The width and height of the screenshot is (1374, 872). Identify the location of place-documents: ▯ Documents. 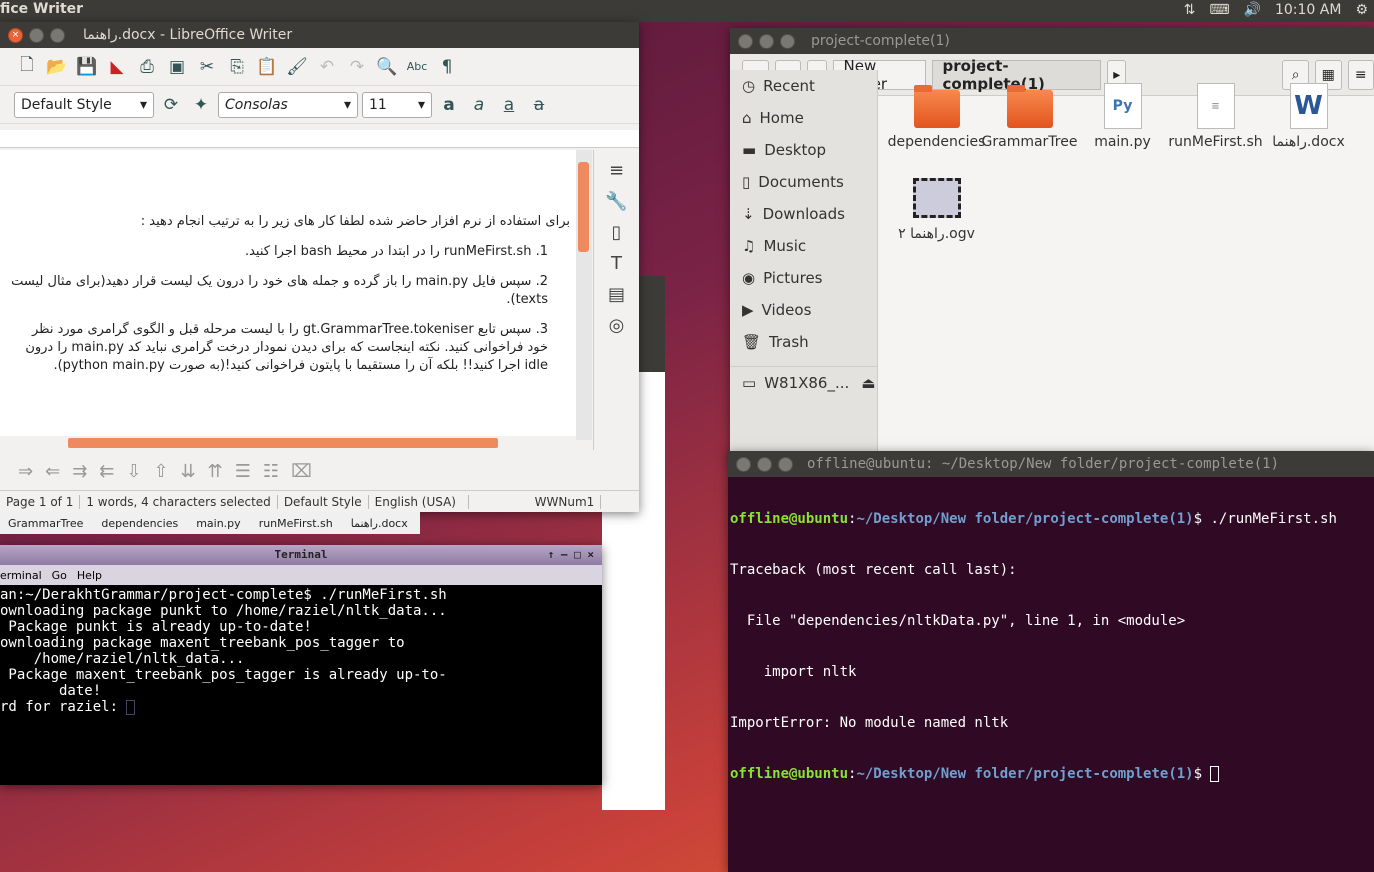
(803, 182).